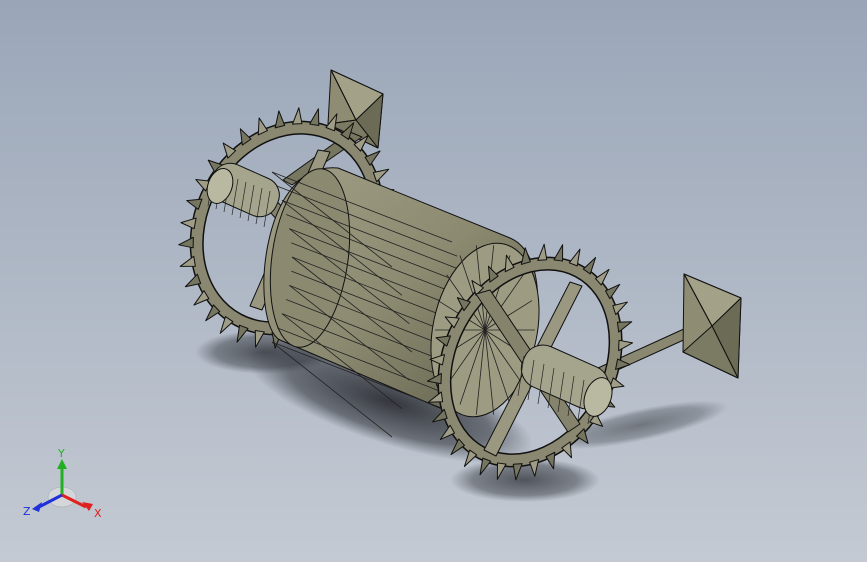 This screenshot has height=562, width=867. Describe the element at coordinates (27, 511) in the screenshot. I see `z-axis-label: Z` at that location.